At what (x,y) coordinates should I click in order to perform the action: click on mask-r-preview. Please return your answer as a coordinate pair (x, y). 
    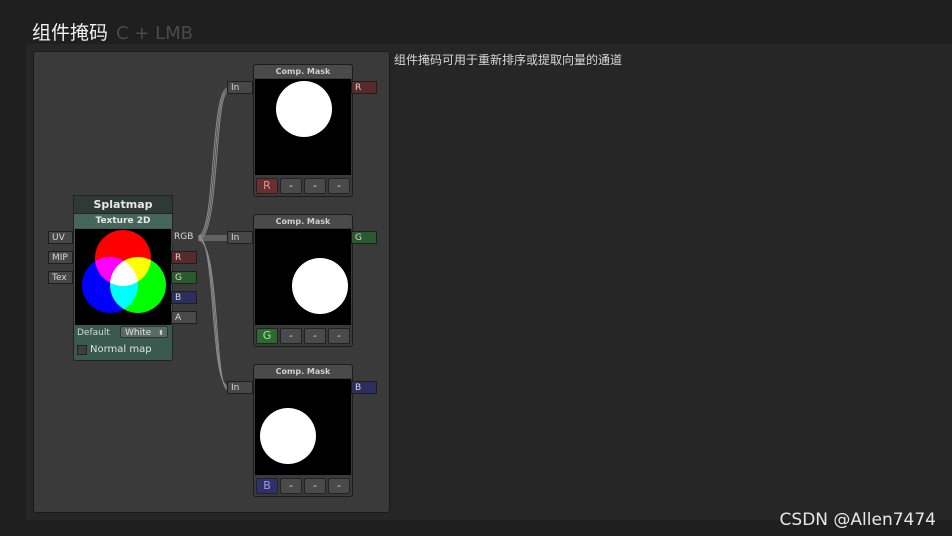
    Looking at the image, I should click on (303, 127).